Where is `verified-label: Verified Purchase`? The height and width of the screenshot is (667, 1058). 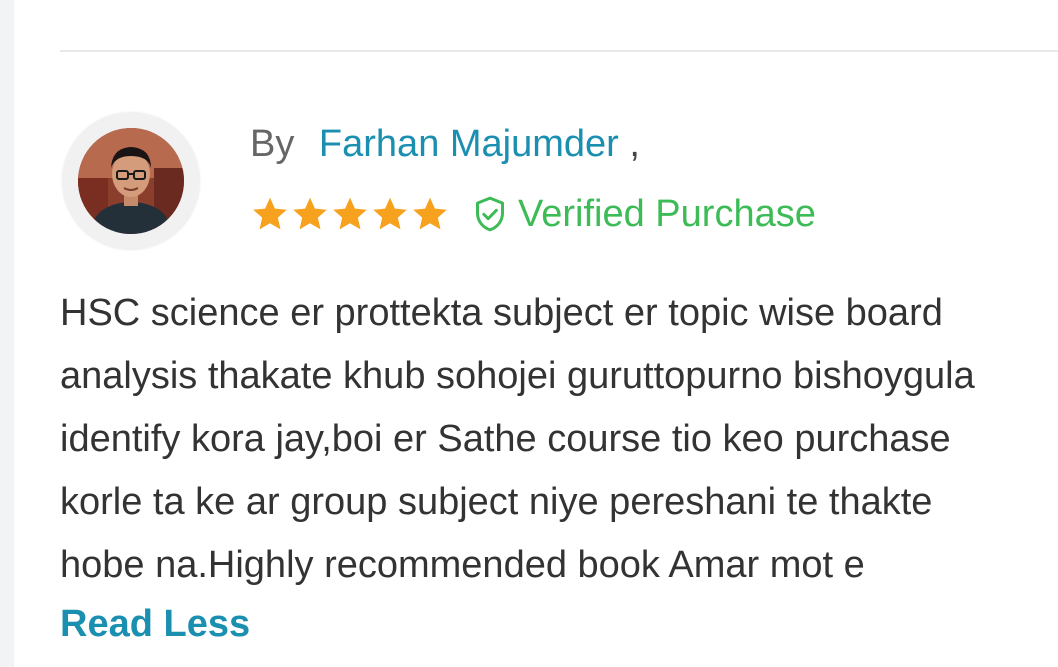
verified-label: Verified Purchase is located at coordinates (667, 214).